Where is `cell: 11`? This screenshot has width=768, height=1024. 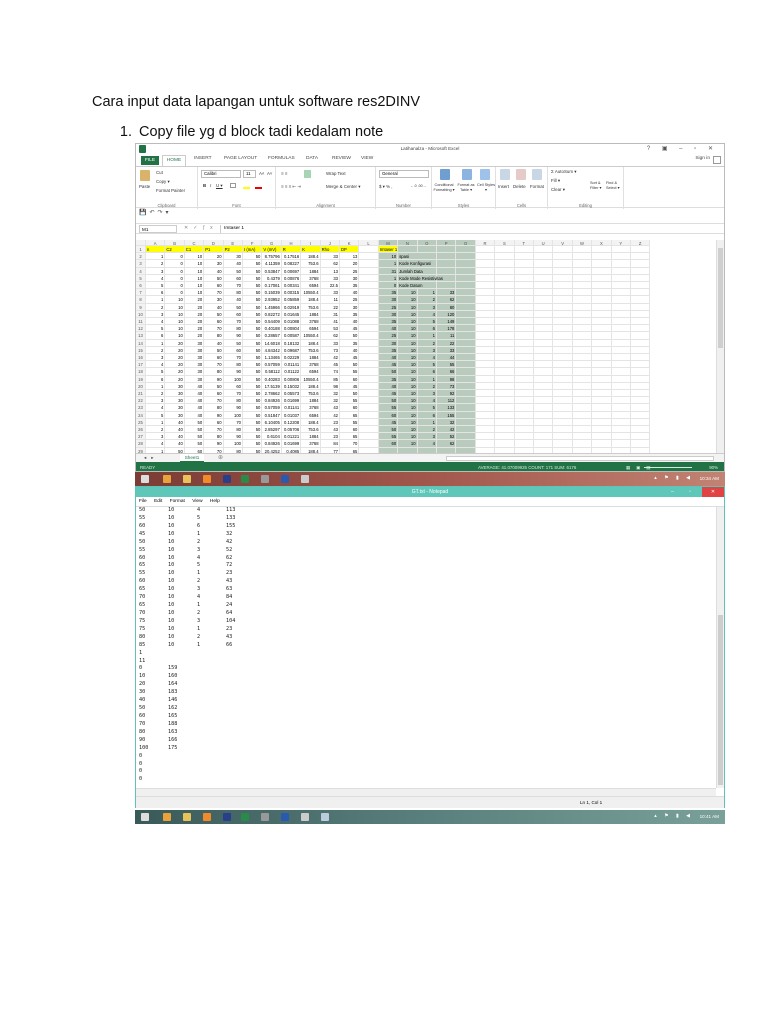
cell: 11 is located at coordinates (447, 336).